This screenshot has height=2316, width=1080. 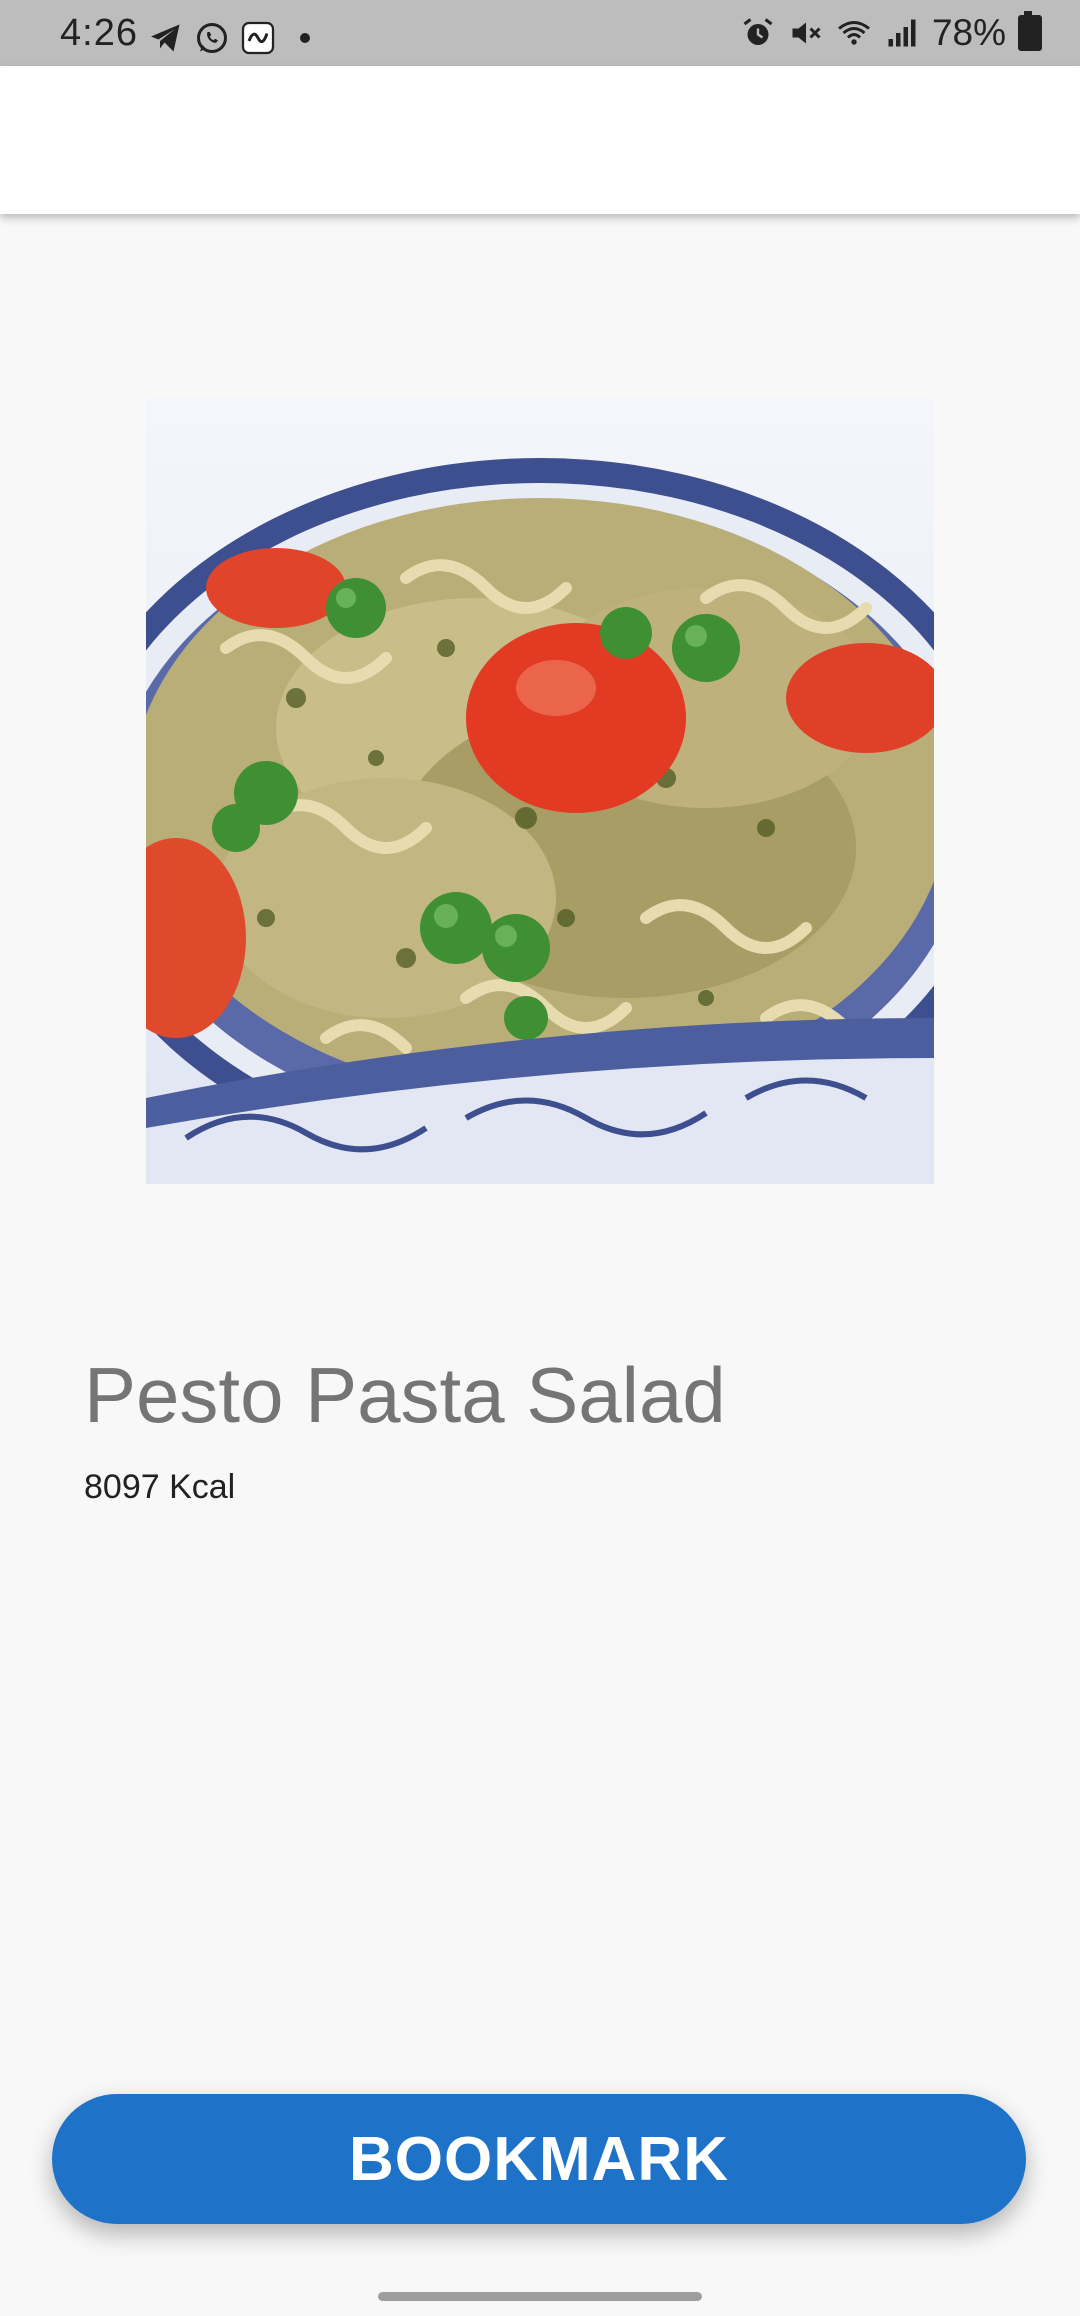 What do you see at coordinates (160, 1487) in the screenshot?
I see `recipe-calories: 8097 Kcal` at bounding box center [160, 1487].